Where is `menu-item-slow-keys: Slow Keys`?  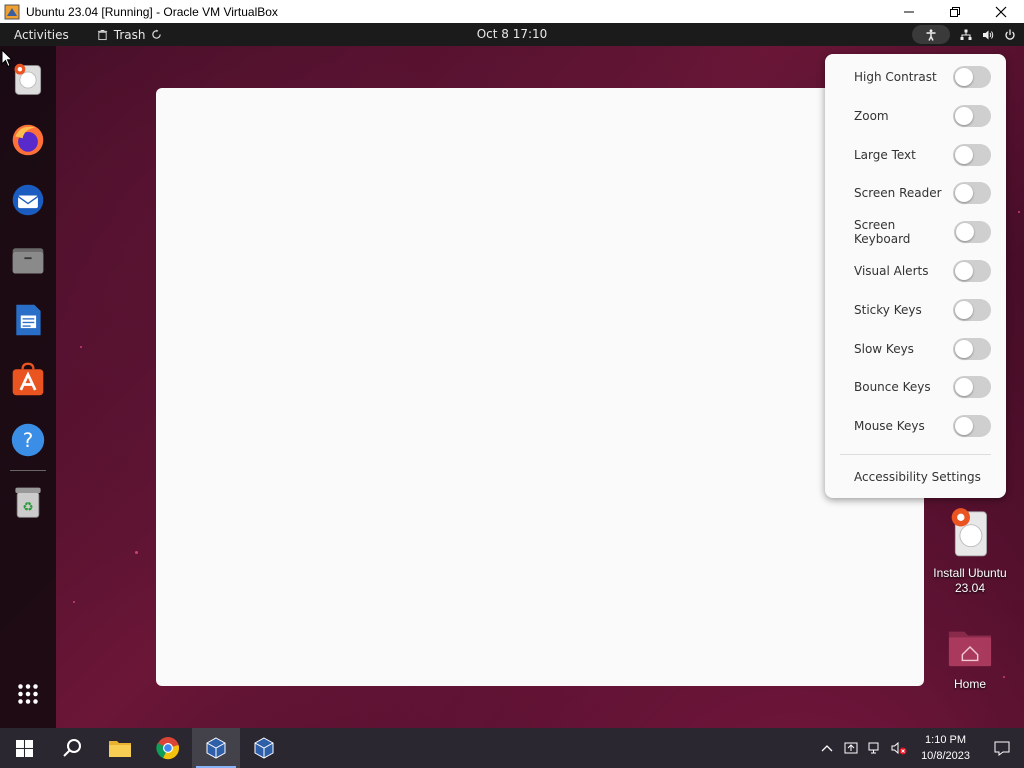
menu-item-slow-keys: Slow Keys is located at coordinates (915, 349).